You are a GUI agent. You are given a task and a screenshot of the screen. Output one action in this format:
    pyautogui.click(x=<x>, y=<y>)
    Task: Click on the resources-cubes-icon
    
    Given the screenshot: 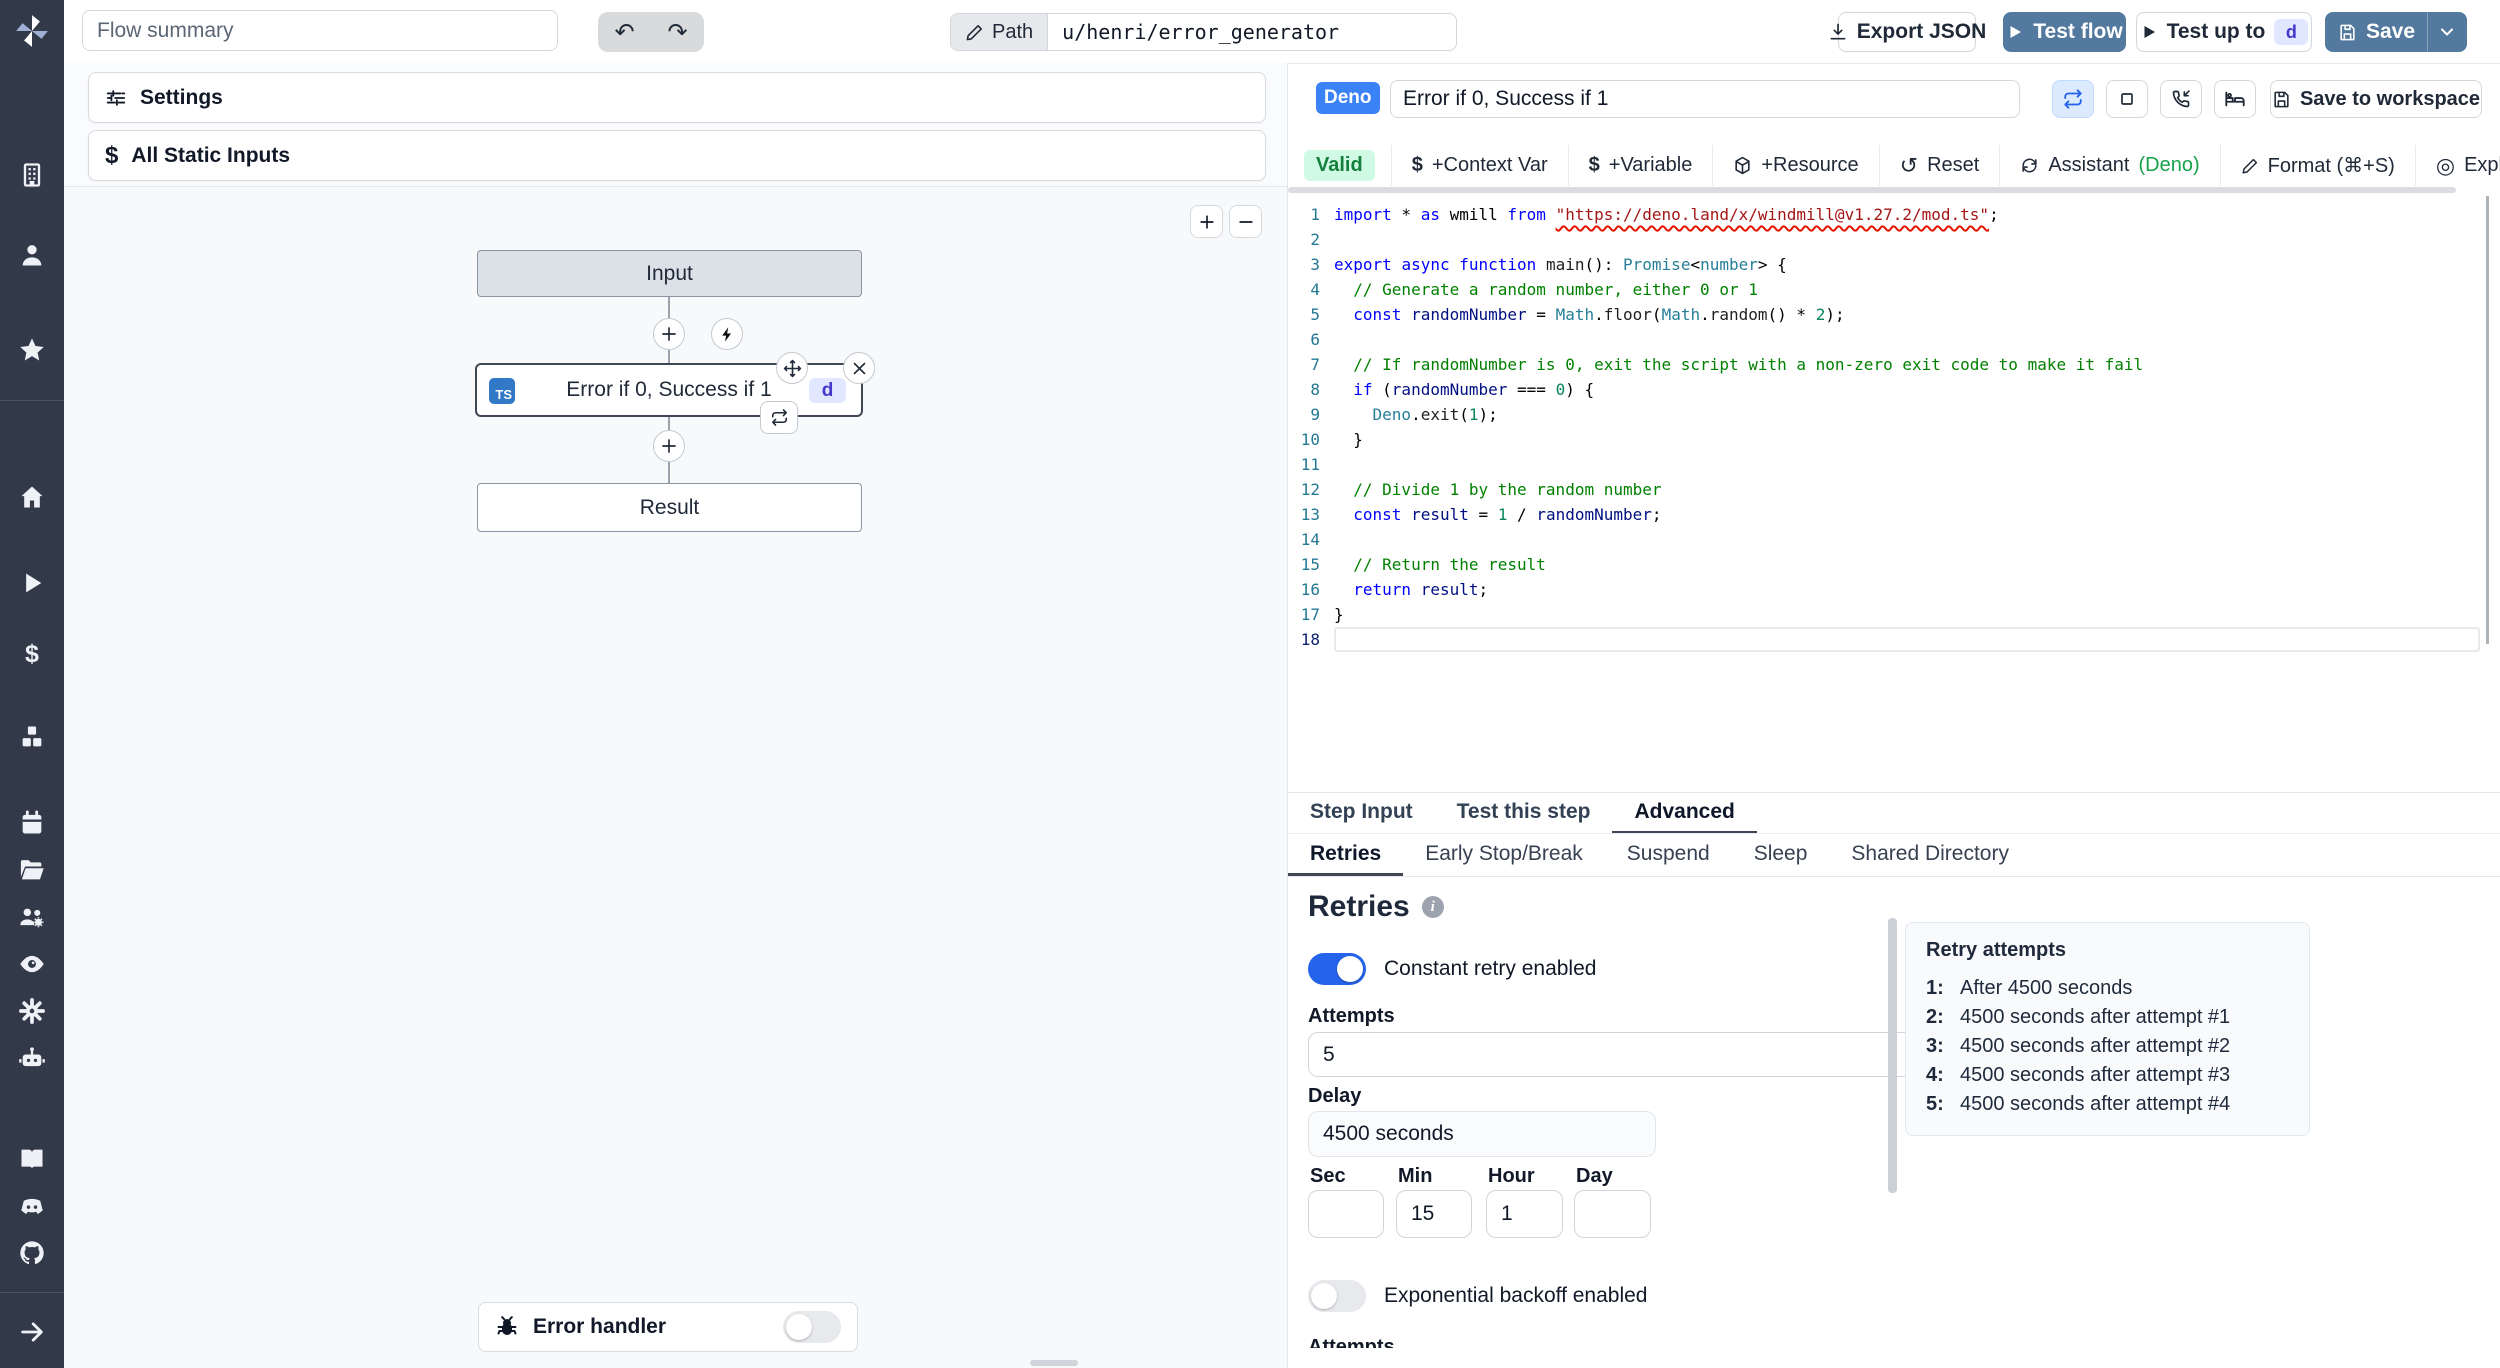 What is the action you would take?
    pyautogui.click(x=32, y=737)
    